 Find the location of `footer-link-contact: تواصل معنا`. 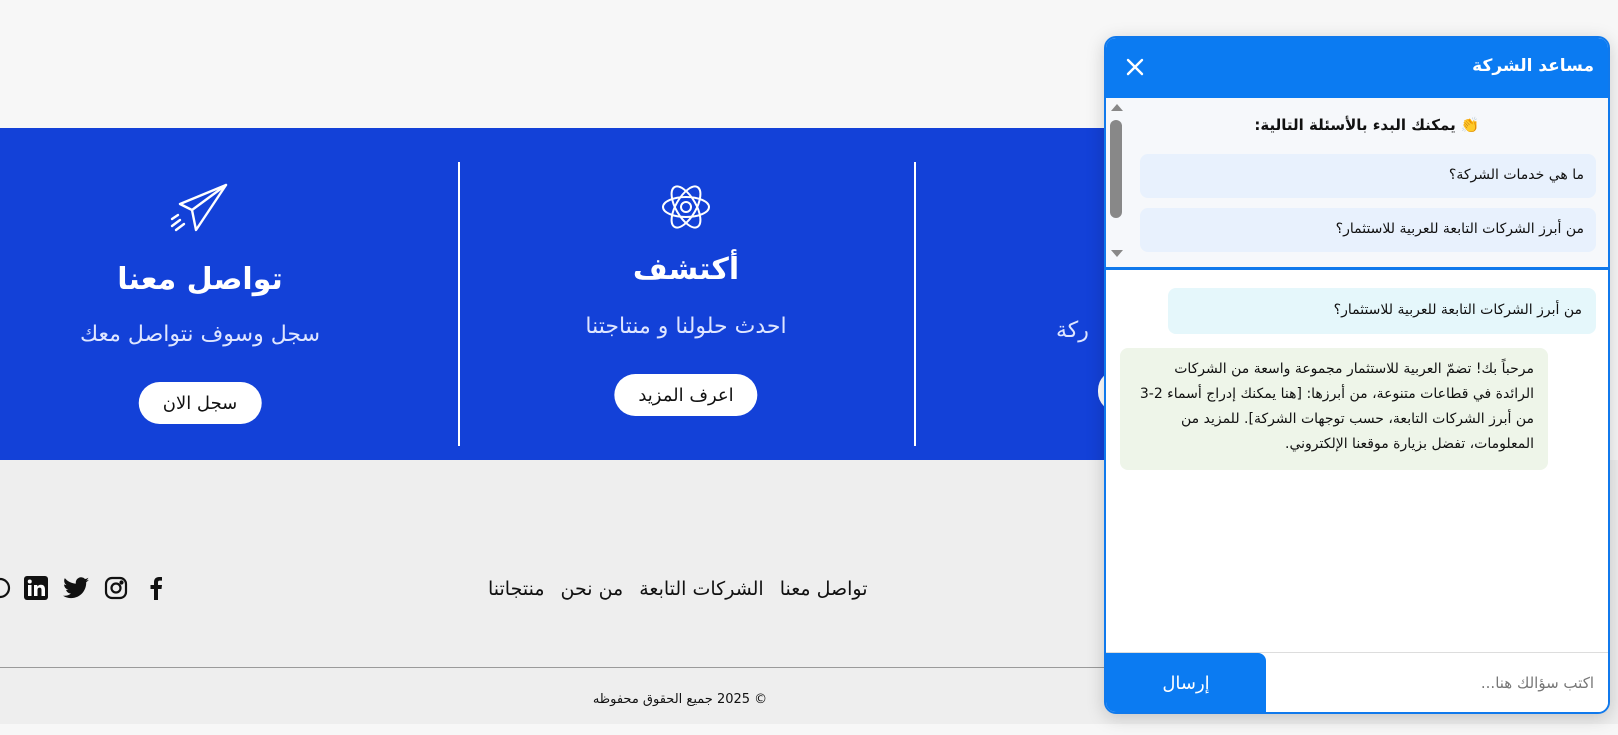

footer-link-contact: تواصل معنا is located at coordinates (824, 589).